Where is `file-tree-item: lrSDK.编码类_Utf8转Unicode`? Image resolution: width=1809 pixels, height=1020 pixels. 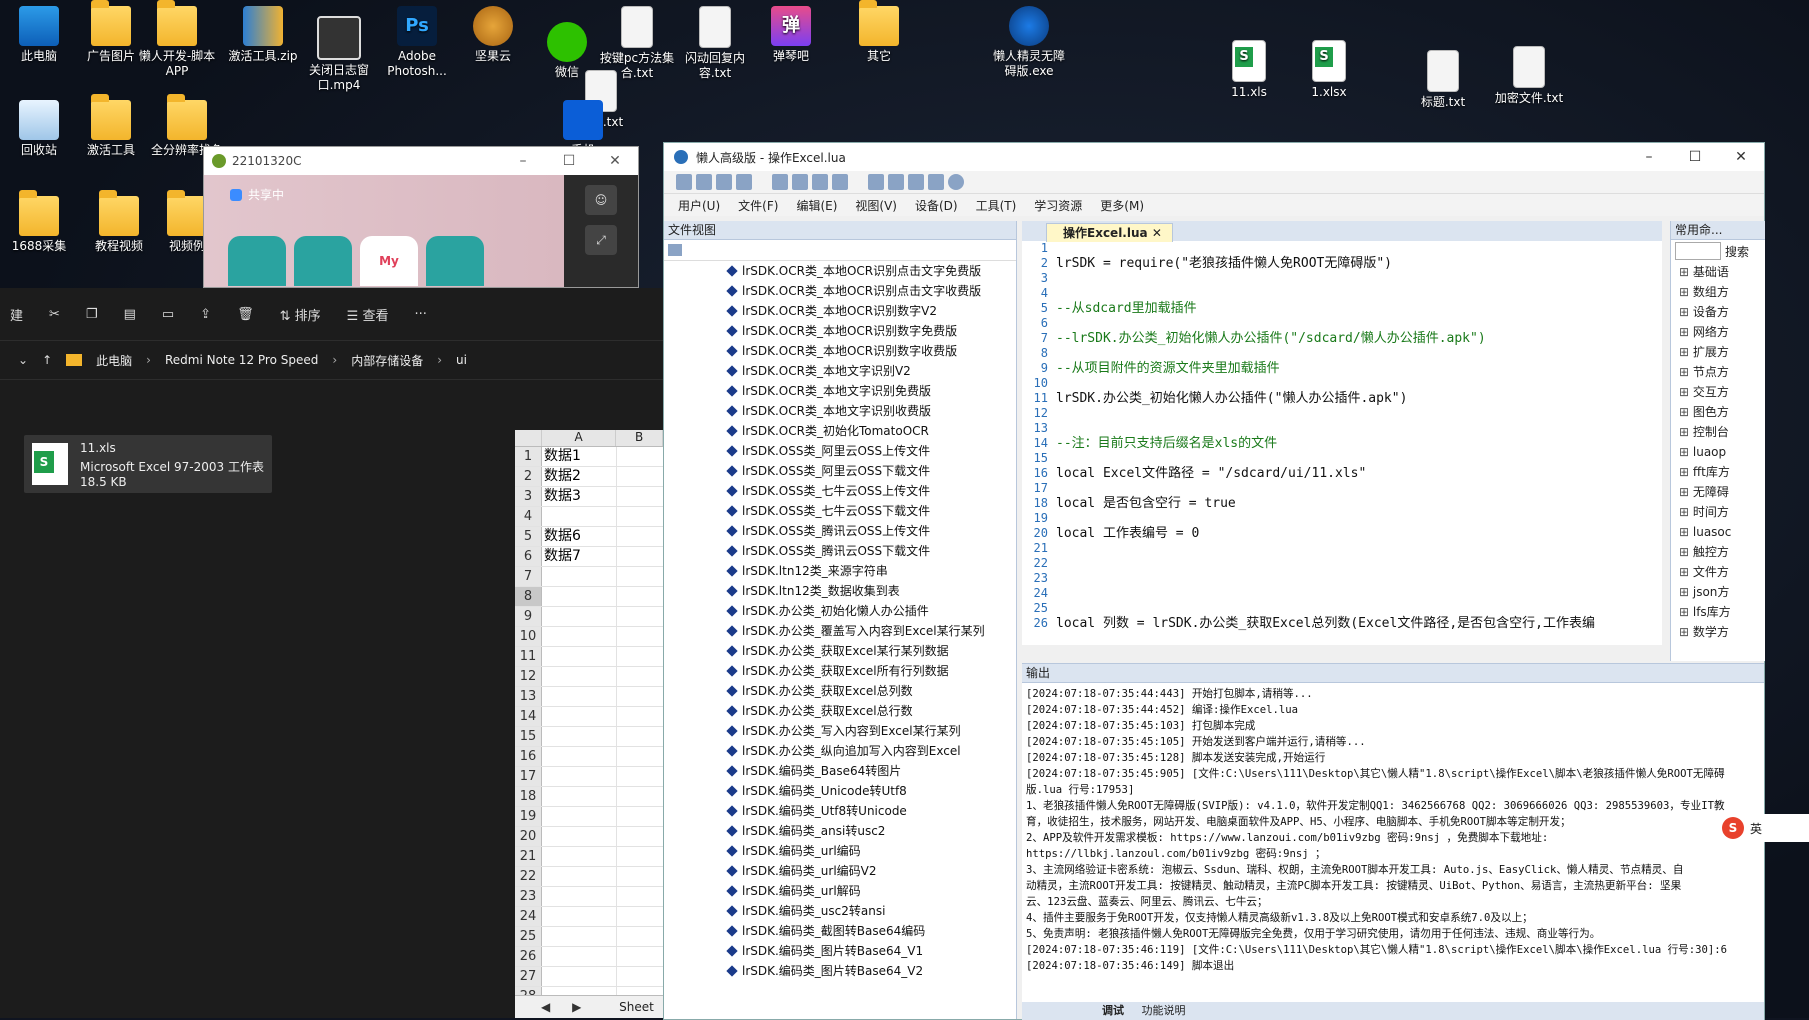
file-tree-item: lrSDK.编码类_Utf8转Unicode is located at coordinates (840, 811).